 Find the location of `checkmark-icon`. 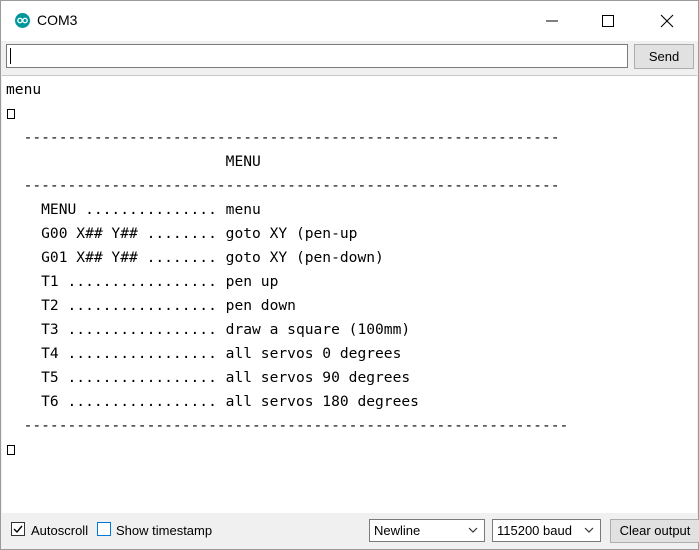

checkmark-icon is located at coordinates (18, 529).